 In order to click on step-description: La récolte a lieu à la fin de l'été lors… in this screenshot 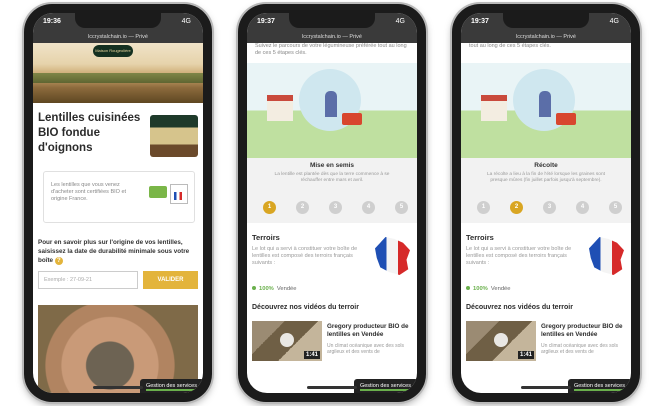, I will do `click(546, 177)`.